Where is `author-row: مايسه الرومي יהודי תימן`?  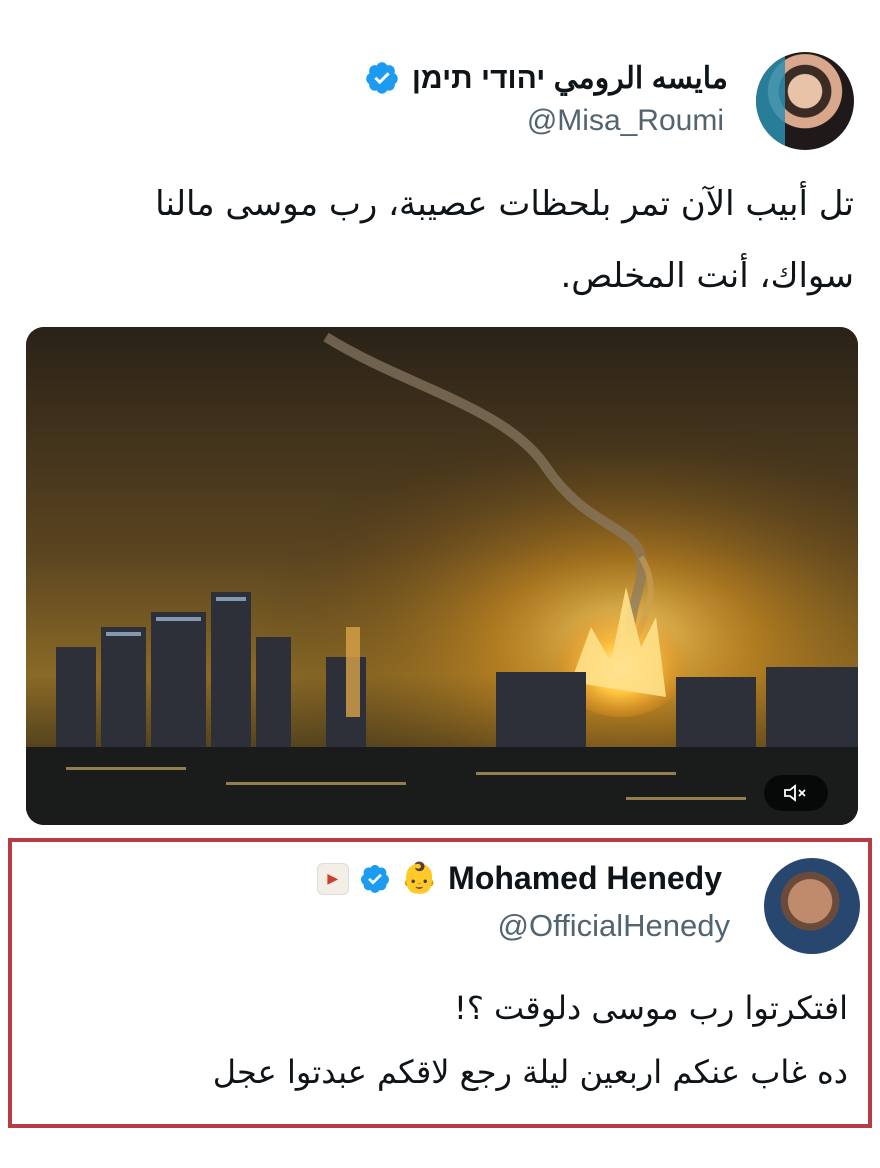 author-row: مايسه الرومي יהודי תימן is located at coordinates (546, 78).